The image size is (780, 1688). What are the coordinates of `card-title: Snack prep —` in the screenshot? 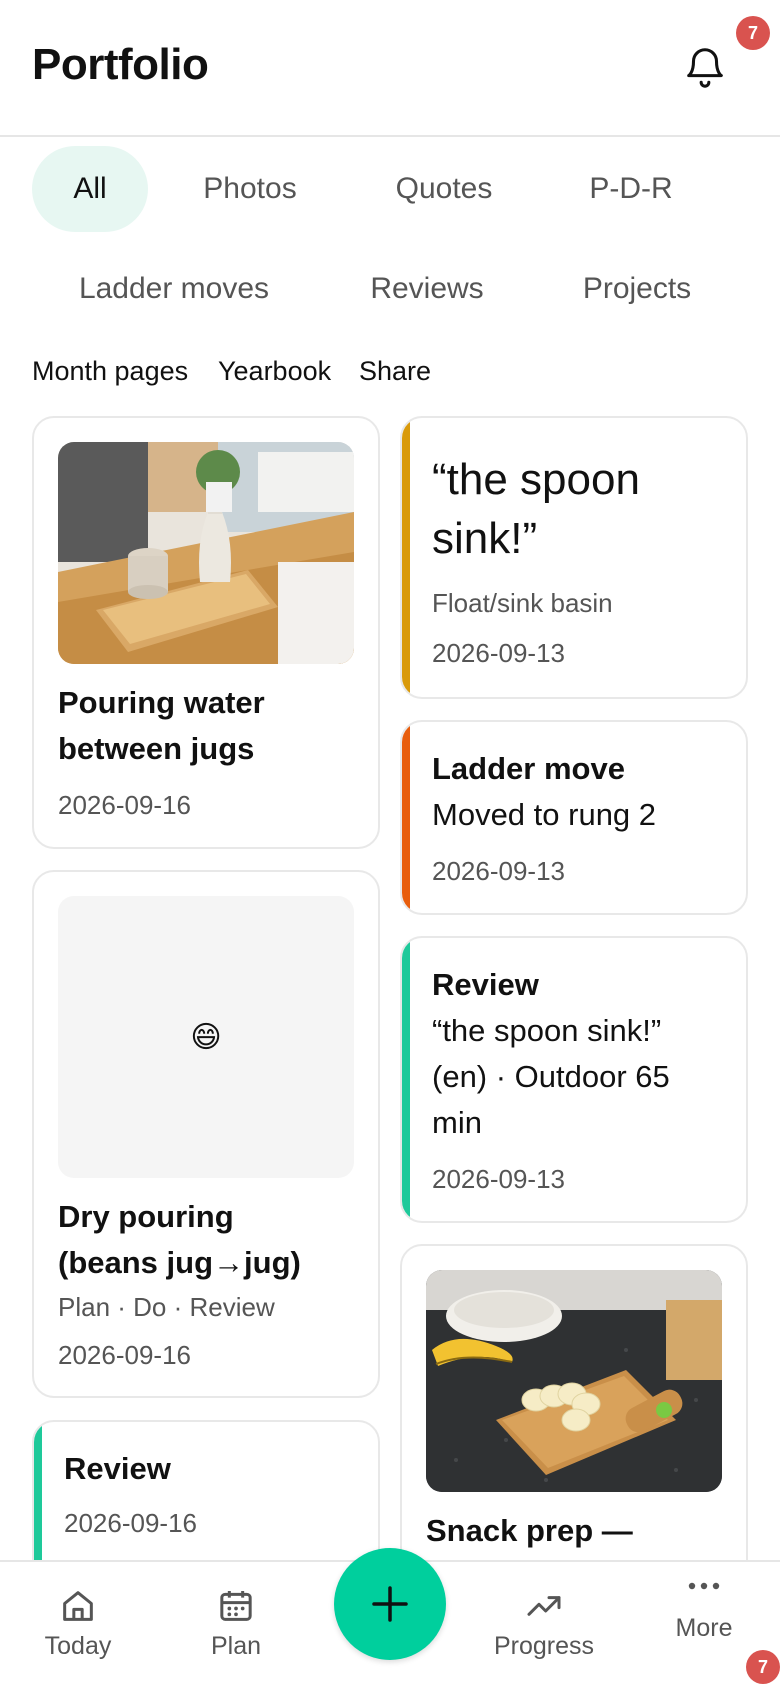 It's located at (529, 1530).